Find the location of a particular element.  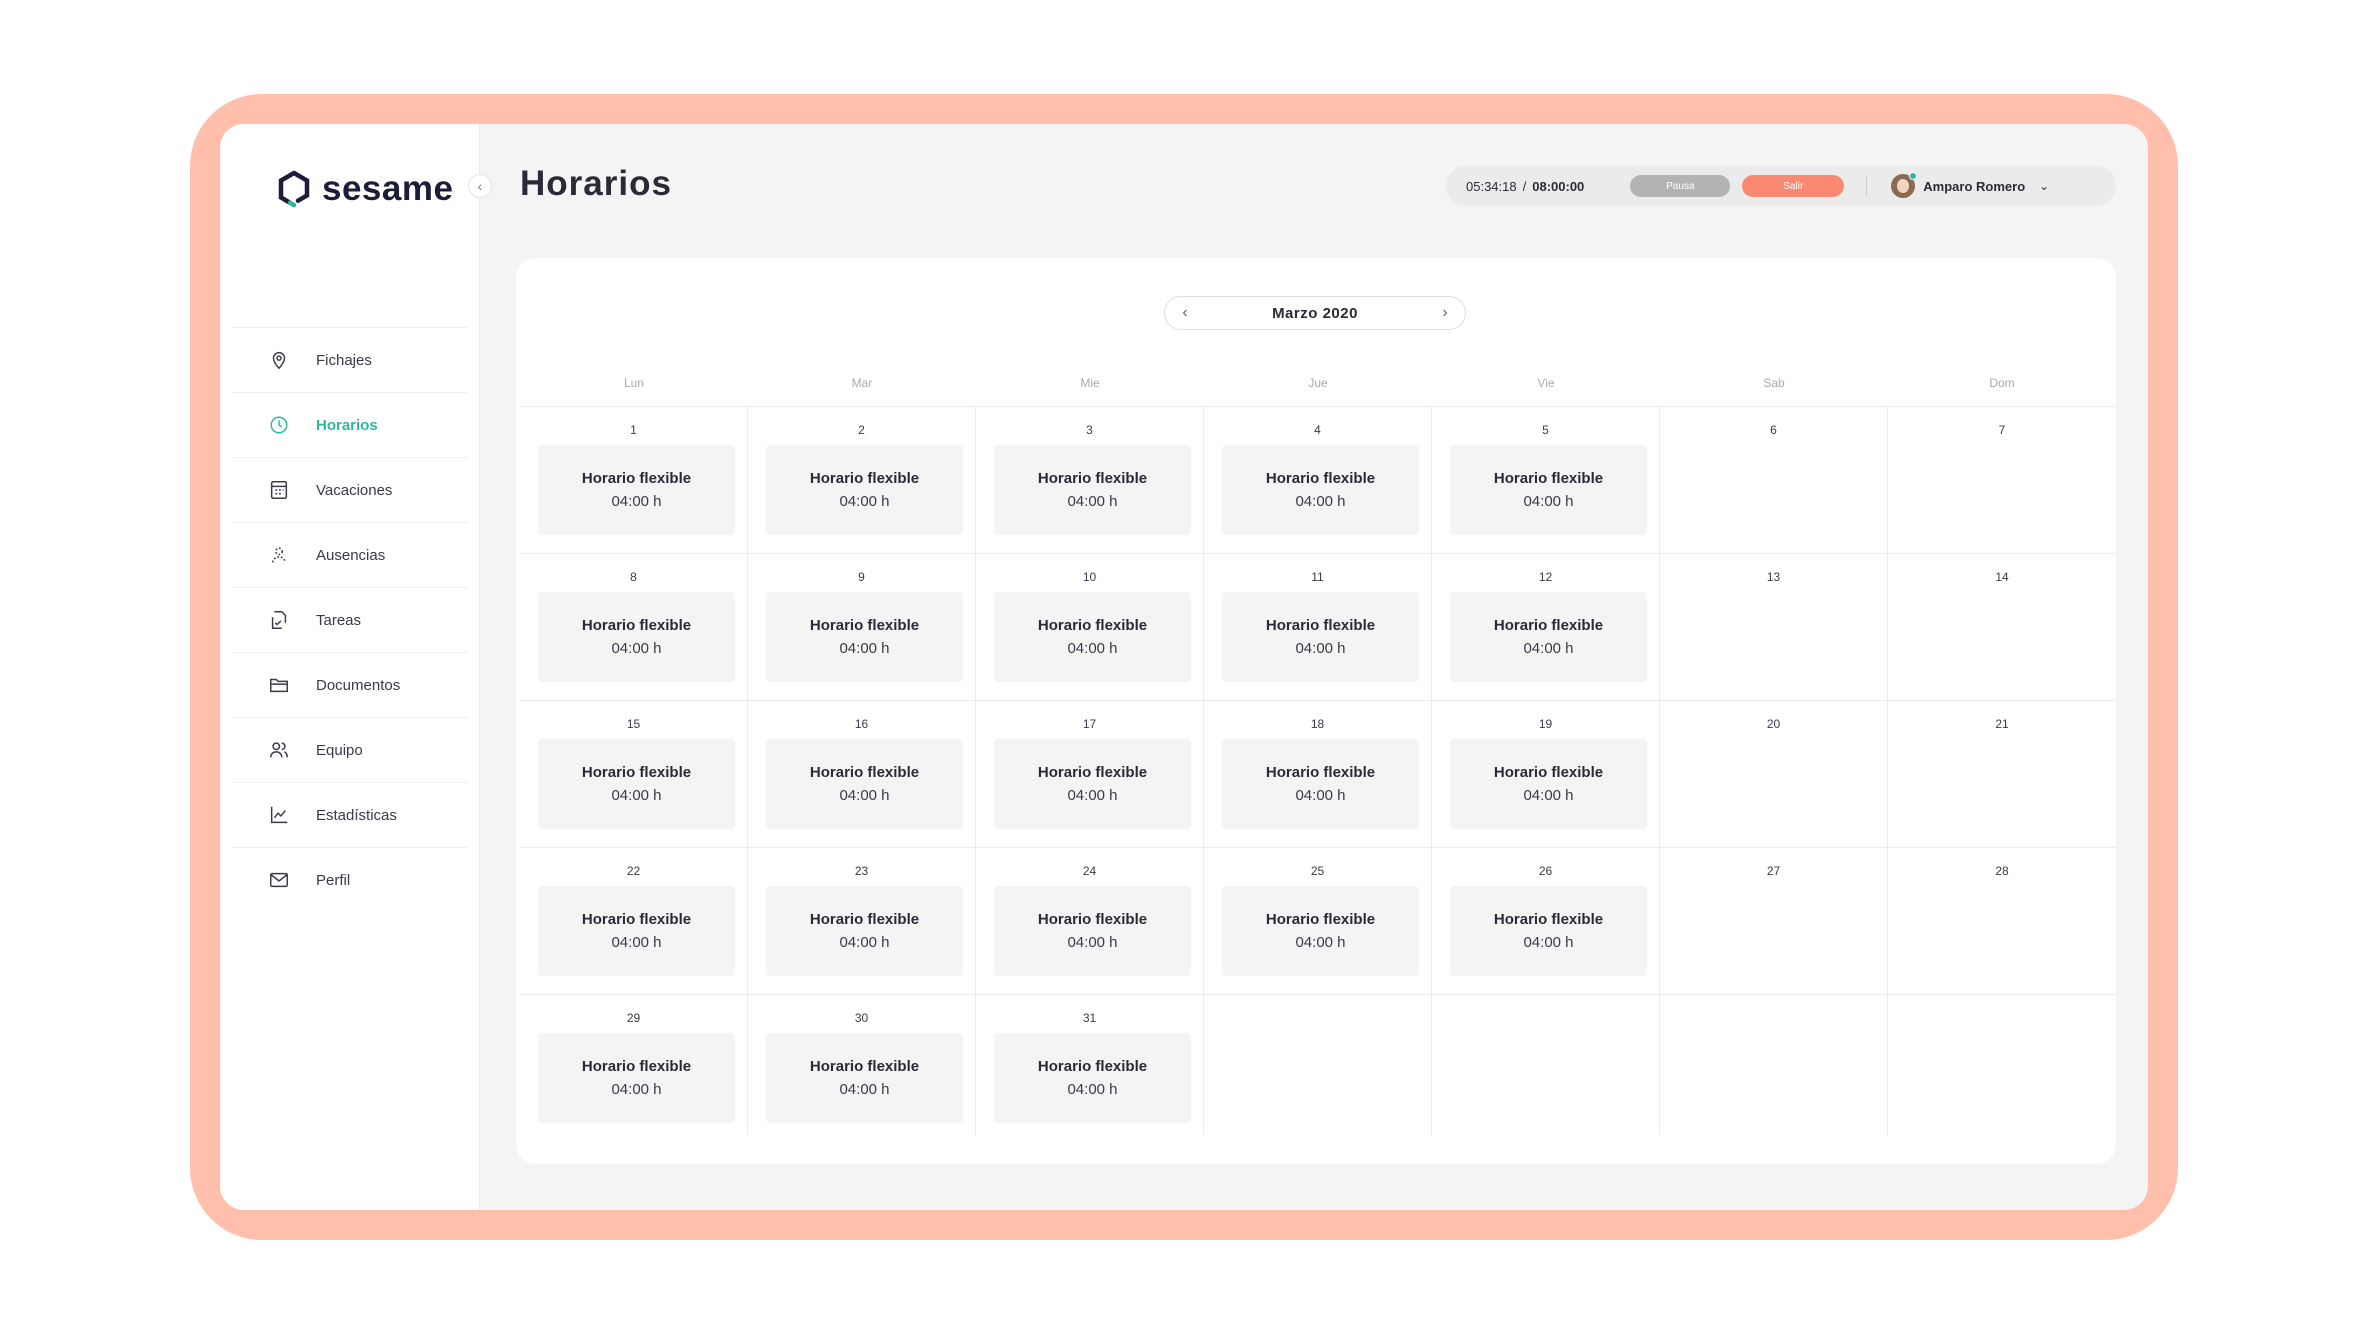

calendar-day: 21 is located at coordinates (2002, 773).